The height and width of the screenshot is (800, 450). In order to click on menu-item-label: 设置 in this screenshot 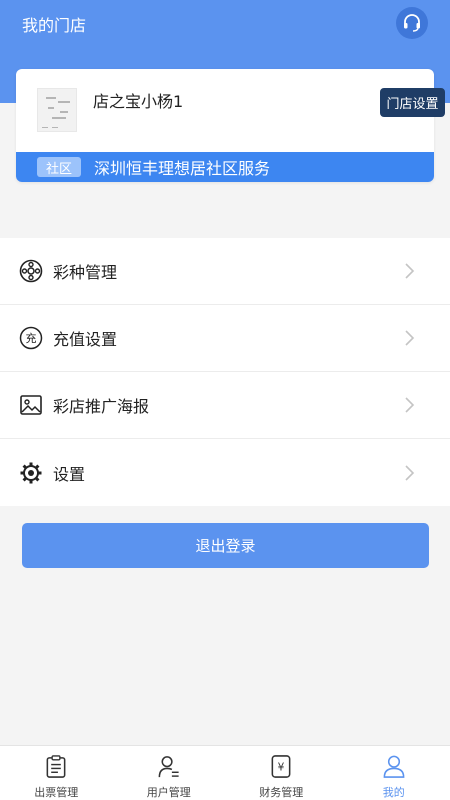, I will do `click(69, 474)`.